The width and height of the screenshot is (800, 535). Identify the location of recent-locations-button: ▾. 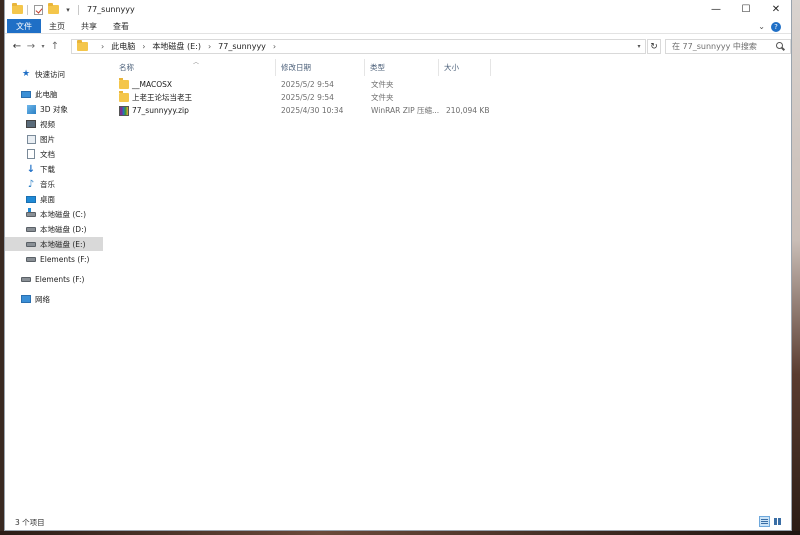
(43, 47).